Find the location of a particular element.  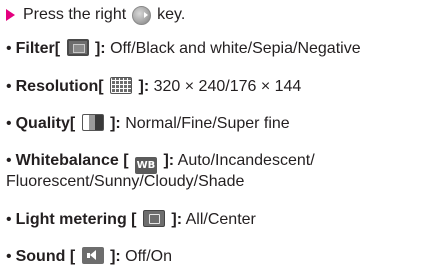

setting-resolution: • Resolution[ ]: 320 × 240/176 × 144 is located at coordinates (153, 86).